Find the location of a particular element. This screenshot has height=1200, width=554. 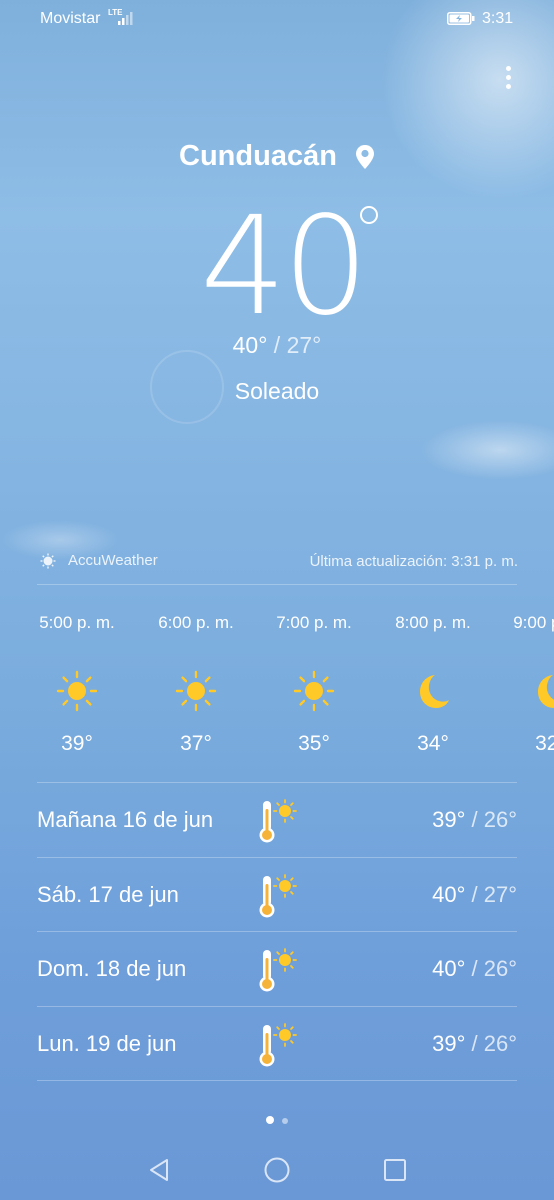

hour-temp: 37° is located at coordinates (196, 743).